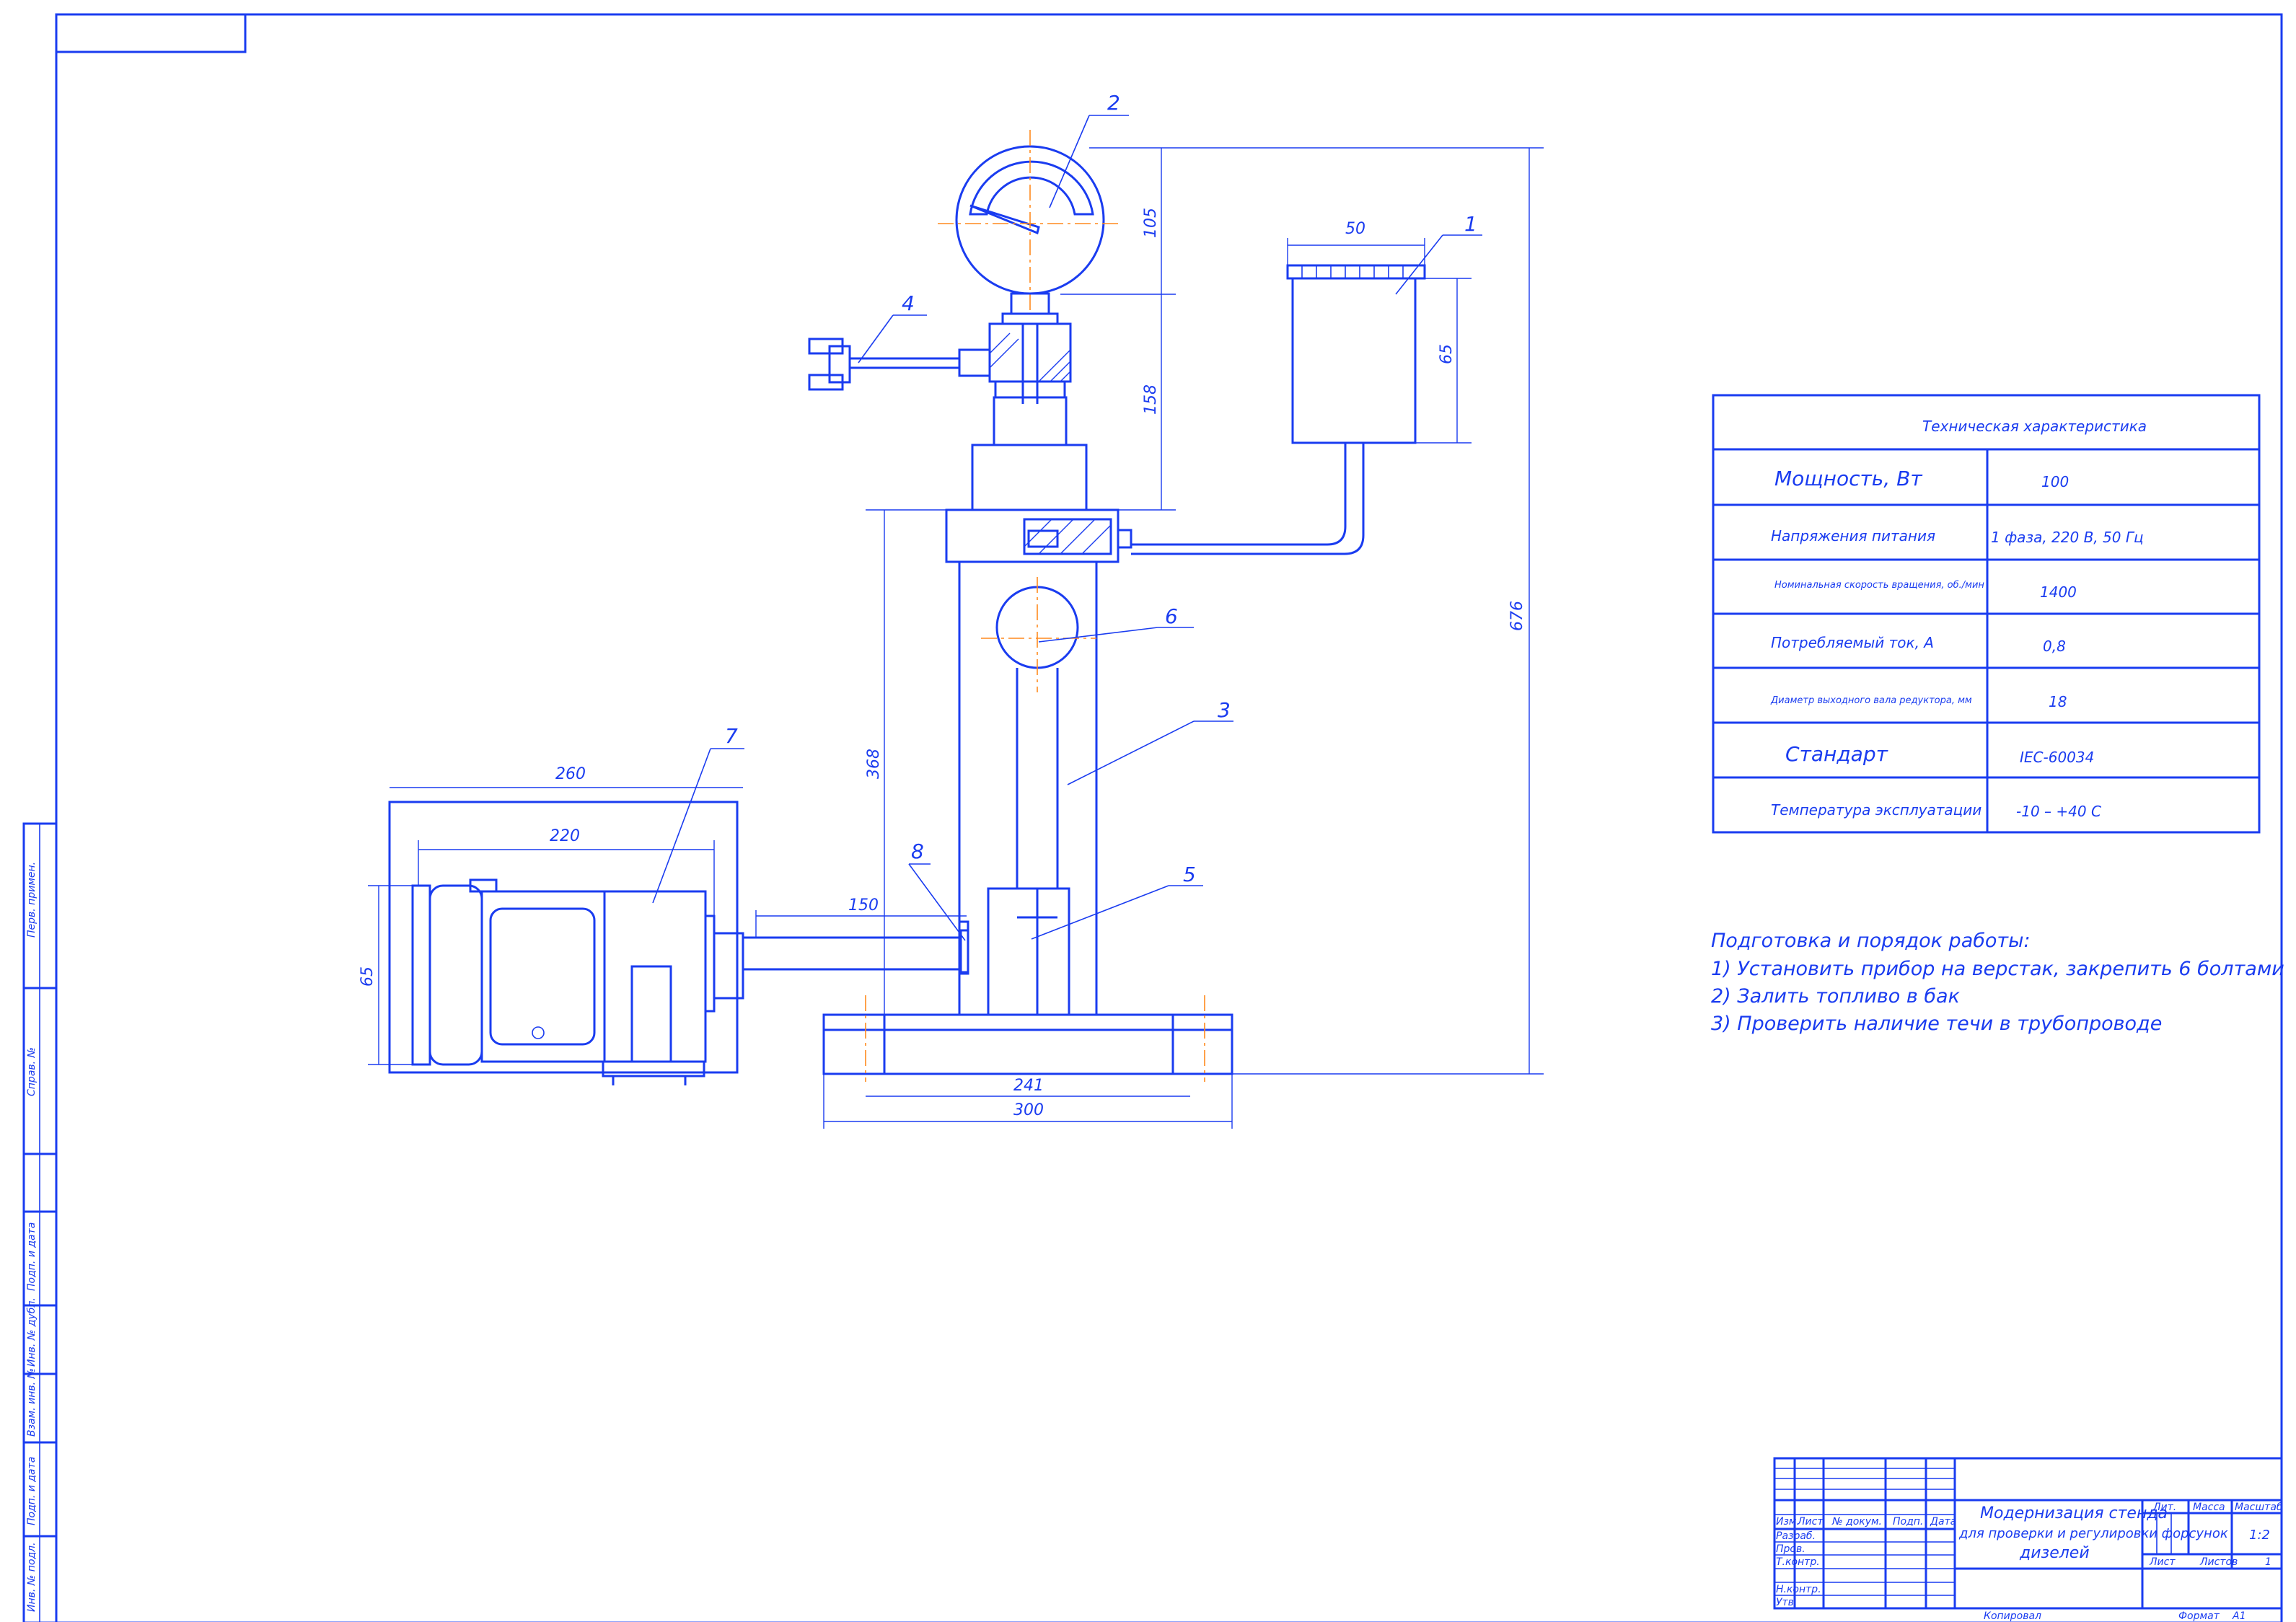 The width and height of the screenshot is (2296, 1622). Describe the element at coordinates (32, 900) in the screenshot. I see `side-perv-primen: Перв. примен.` at that location.